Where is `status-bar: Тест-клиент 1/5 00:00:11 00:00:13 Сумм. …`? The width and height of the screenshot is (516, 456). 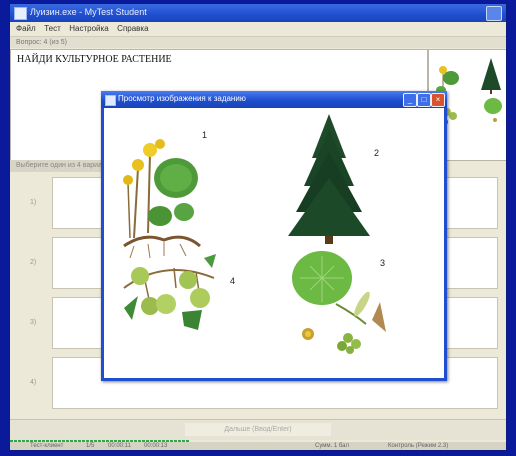 status-bar: Тест-клиент 1/5 00:00:11 00:00:13 Сумм. … is located at coordinates (258, 446).